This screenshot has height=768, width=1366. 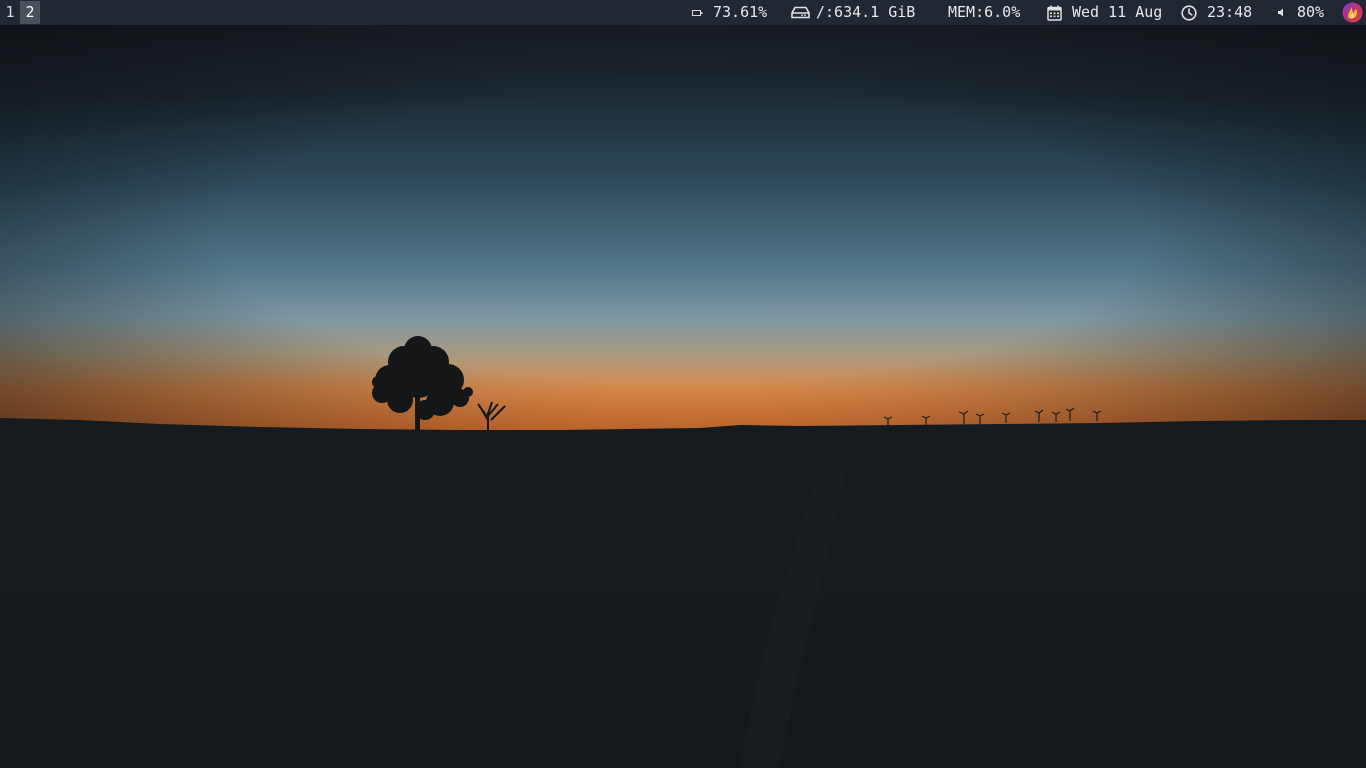 I want to click on battery-module: 73.61%, so click(x=729, y=12).